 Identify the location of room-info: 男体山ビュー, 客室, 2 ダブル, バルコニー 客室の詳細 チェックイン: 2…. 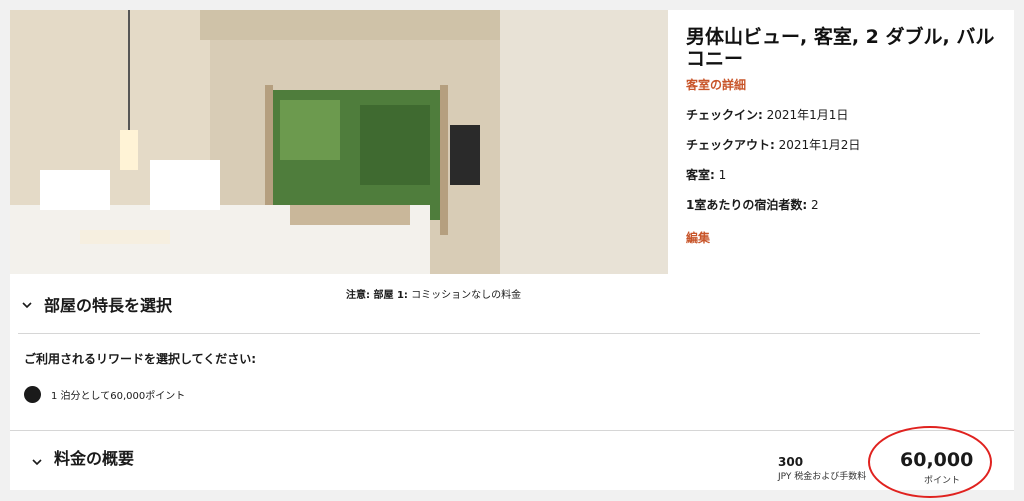
(846, 136).